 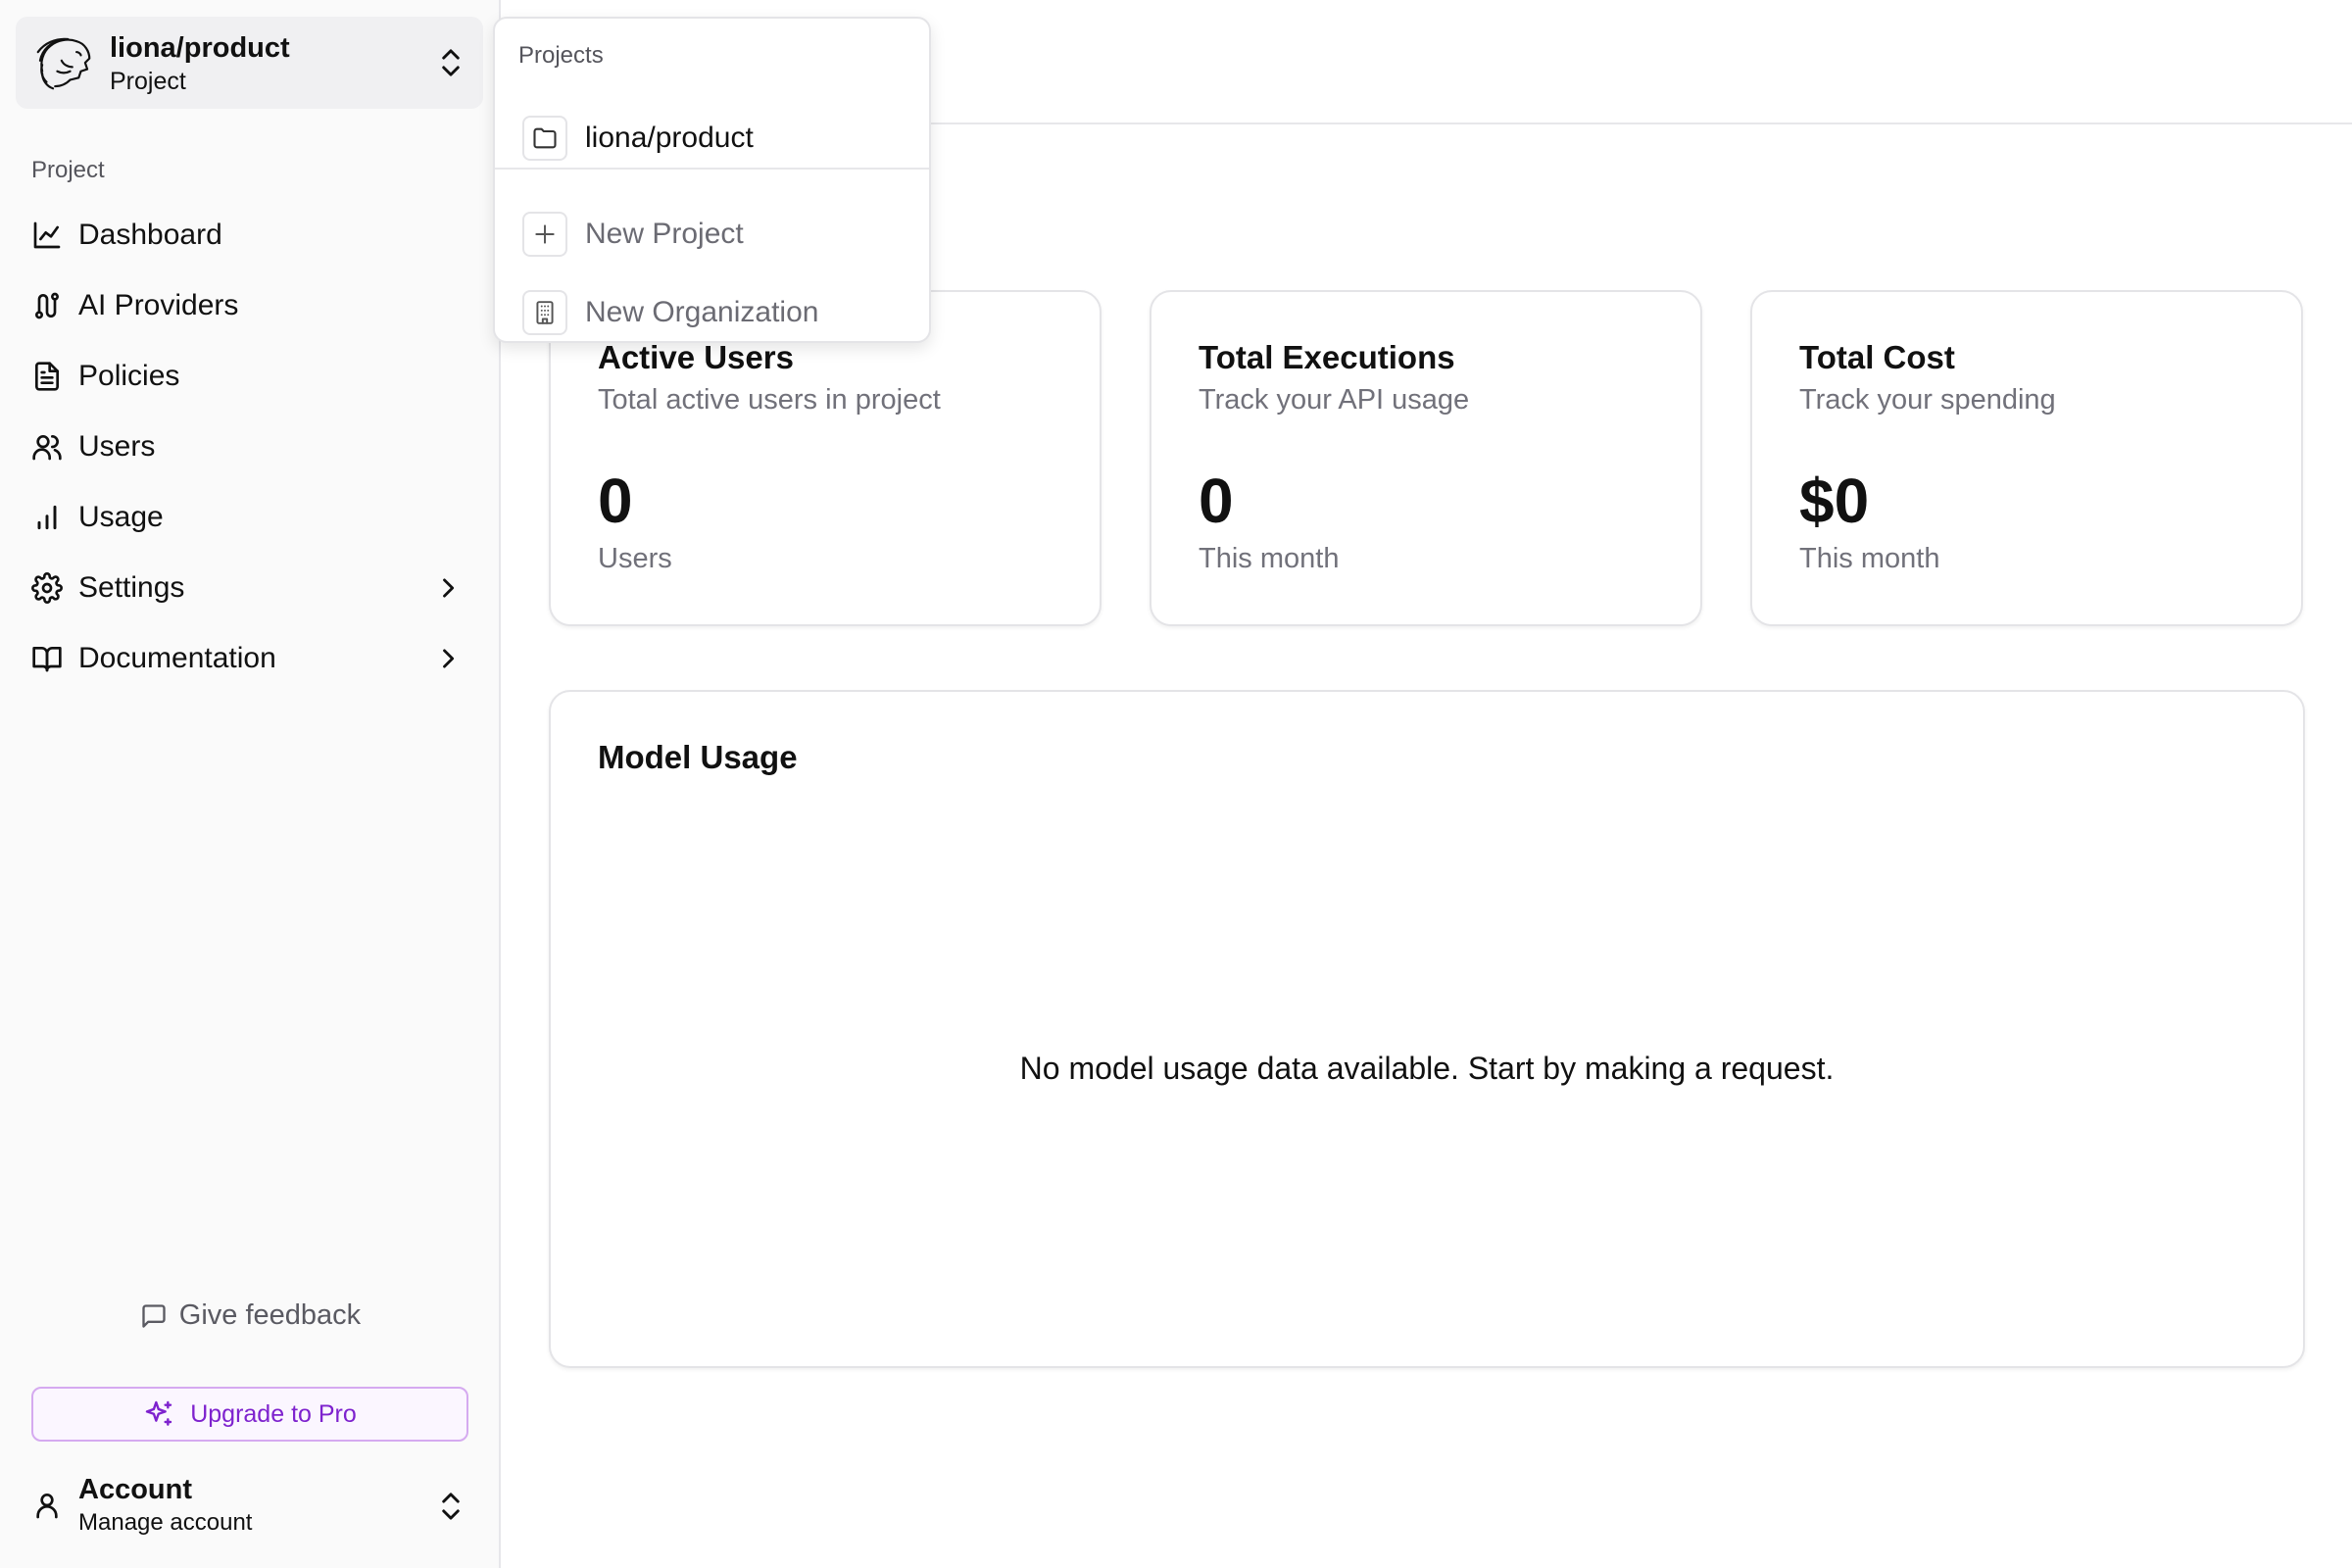 I want to click on upgrade-to-pro-button: Upgrade to Pro, so click(x=249, y=1415).